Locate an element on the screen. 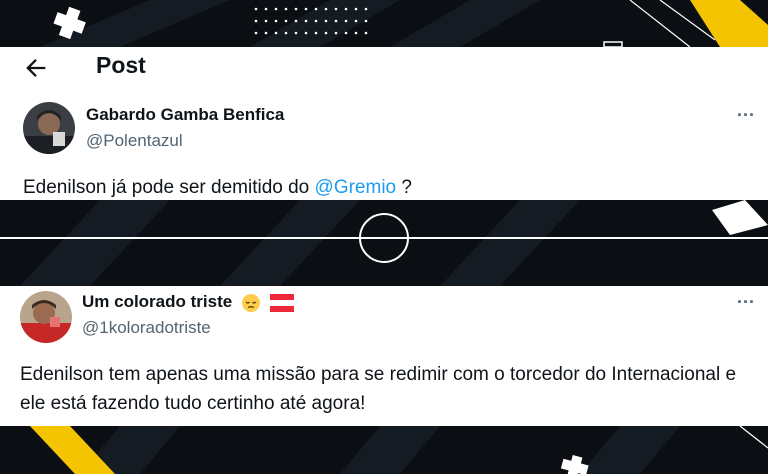 This screenshot has height=474, width=768. post-header: Post is located at coordinates (384, 68).